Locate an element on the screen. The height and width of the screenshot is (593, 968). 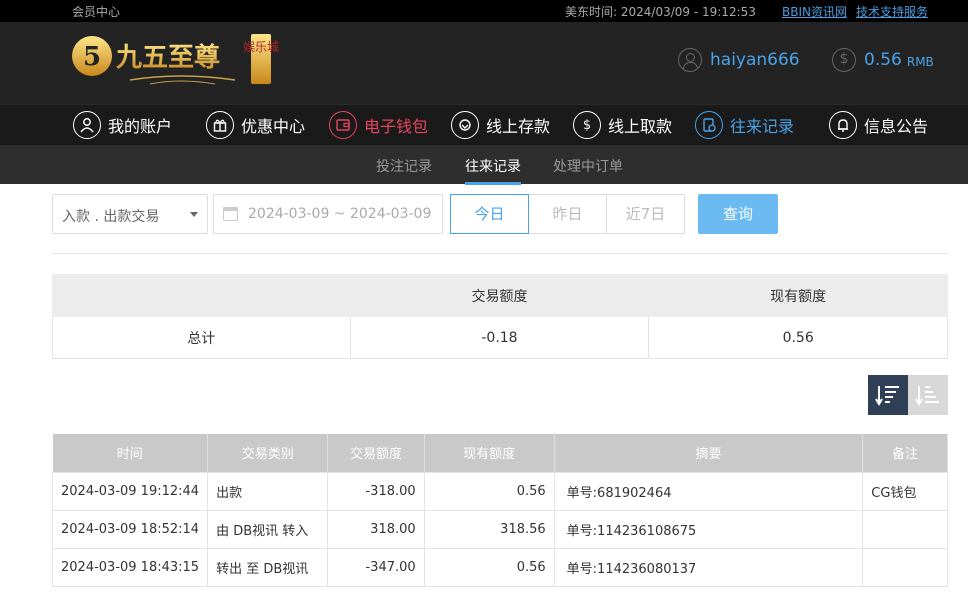
bbin-news-link: BBIN资讯网 is located at coordinates (814, 11).